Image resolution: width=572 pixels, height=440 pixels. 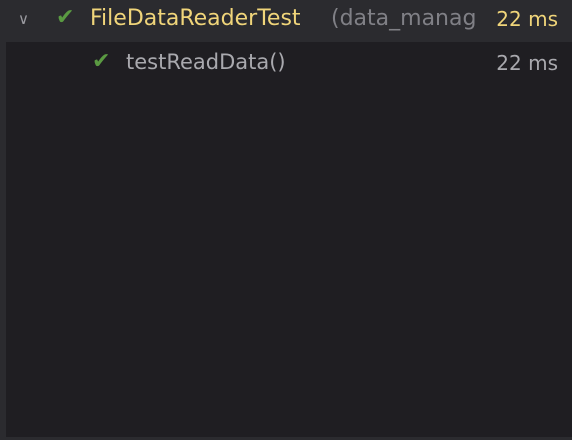 What do you see at coordinates (23, 19) in the screenshot?
I see `chevron-down-icon: ∨` at bounding box center [23, 19].